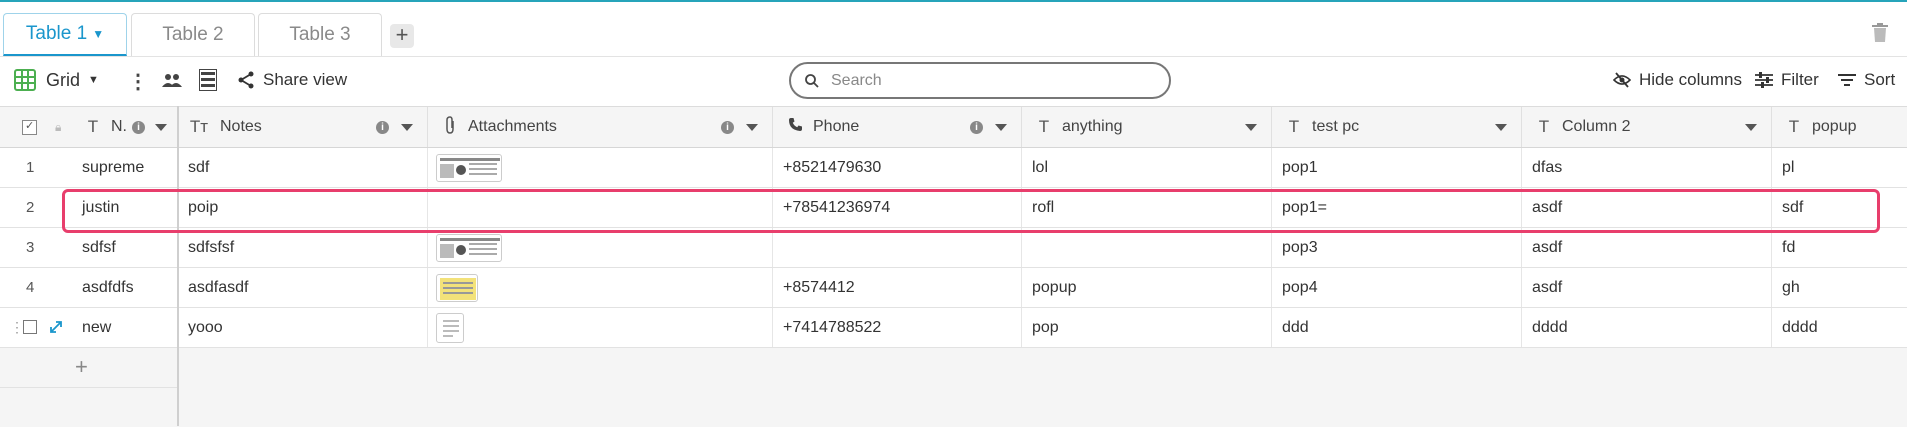 The height and width of the screenshot is (427, 1907). Describe the element at coordinates (1147, 127) in the screenshot. I see `column-header-anything: T anything` at that location.